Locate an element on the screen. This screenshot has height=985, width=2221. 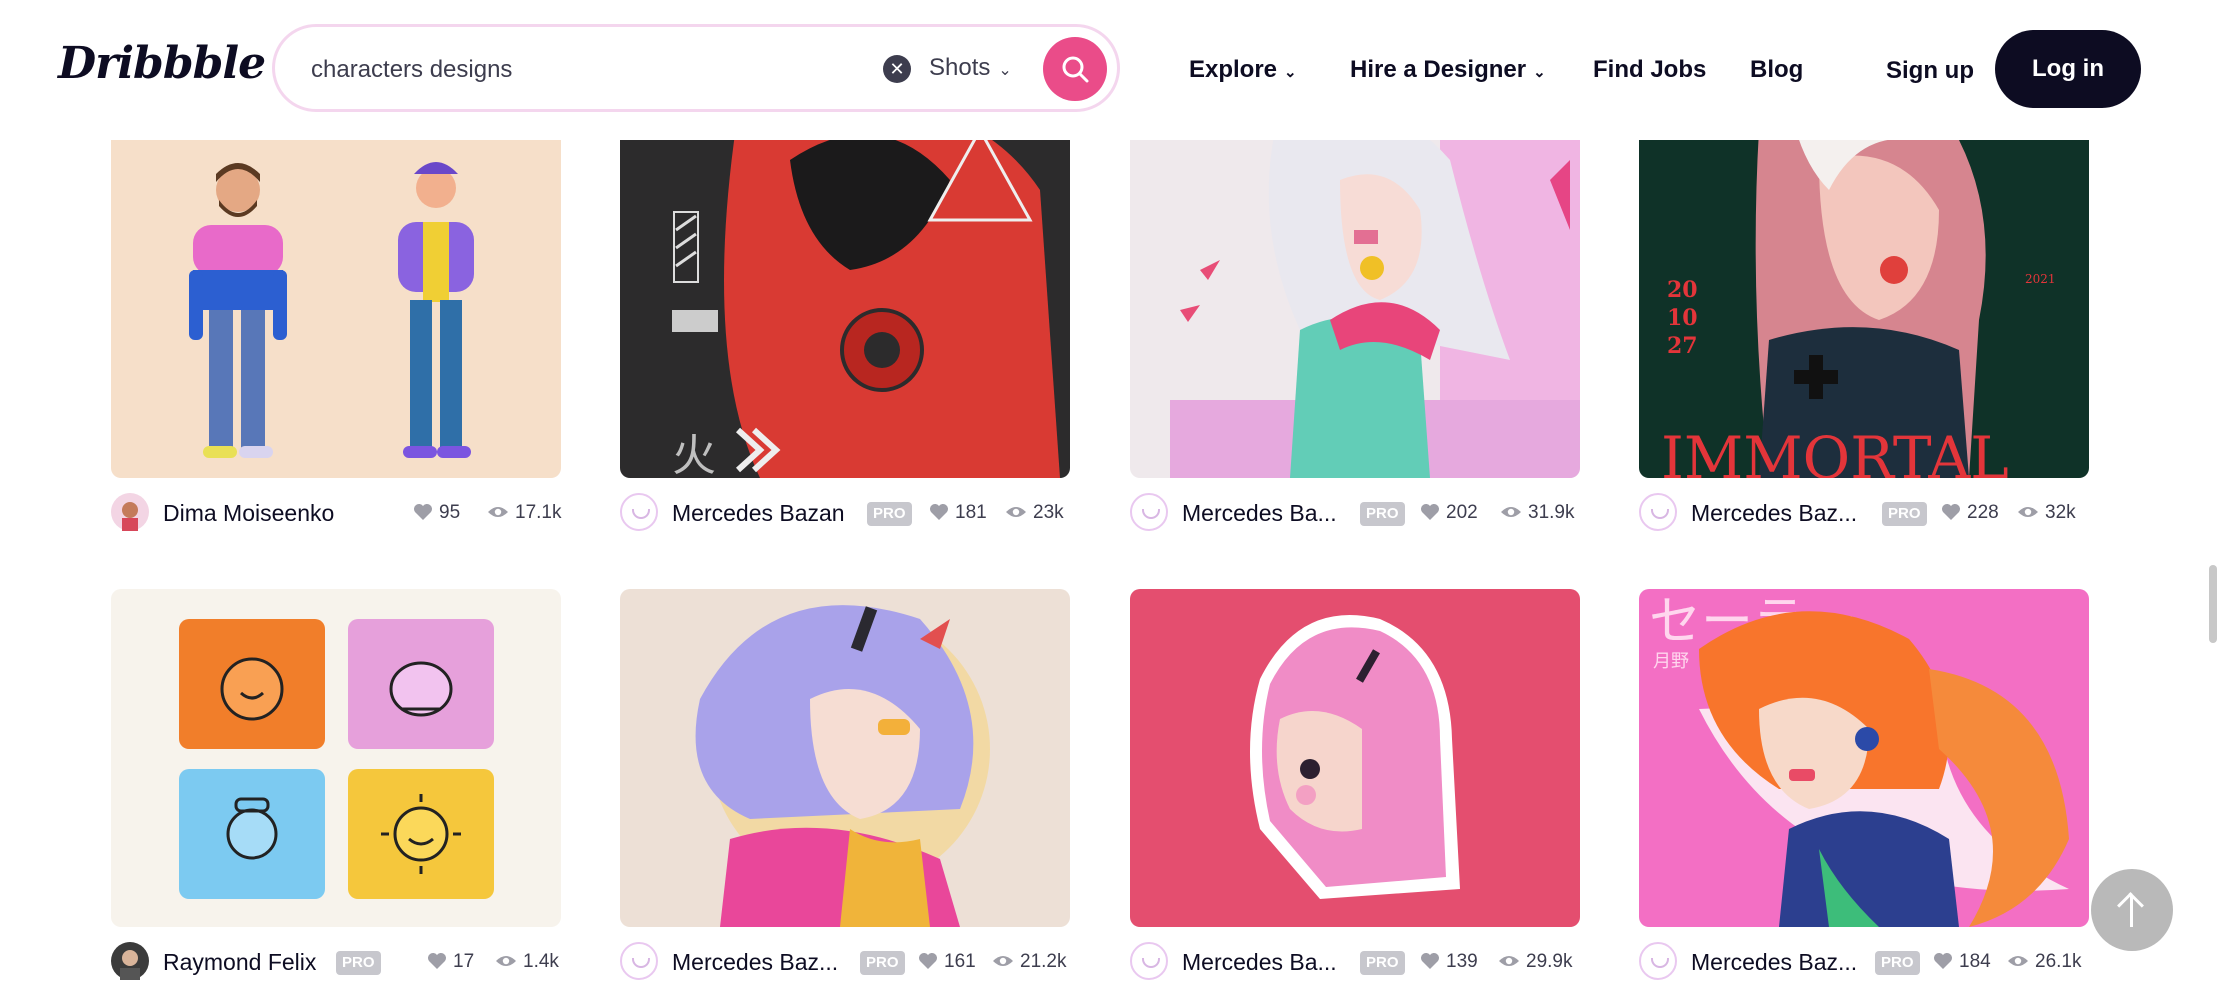
shot-artwork-pink-hair-sticker is located at coordinates (1355, 757).